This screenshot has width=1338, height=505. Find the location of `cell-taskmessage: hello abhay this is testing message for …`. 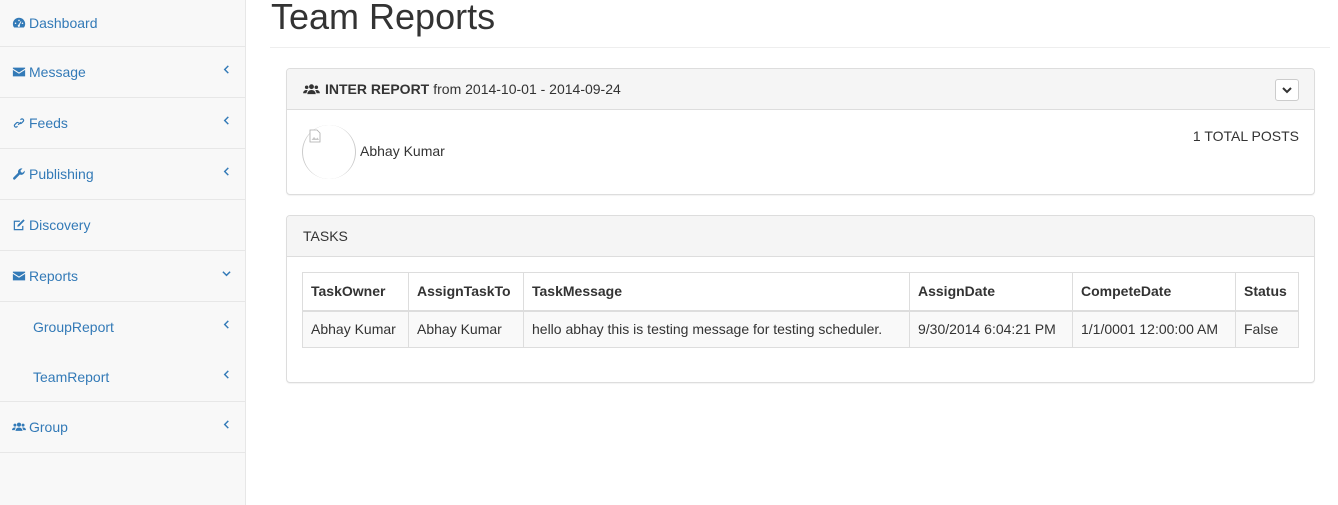

cell-taskmessage: hello abhay this is testing message for … is located at coordinates (716, 329).